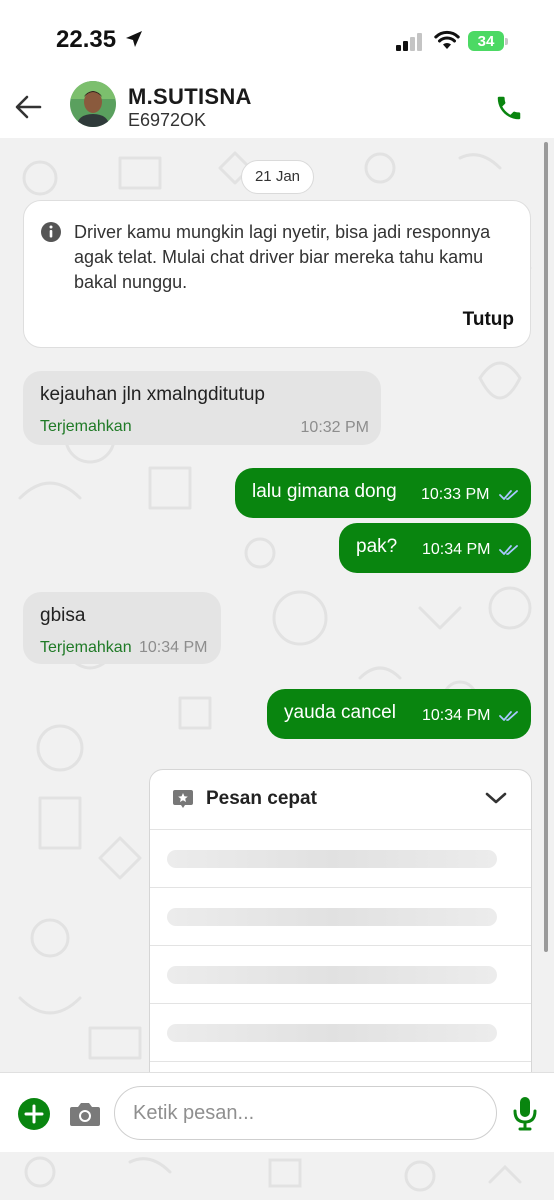 The width and height of the screenshot is (554, 1200). I want to click on message-time: 10:32 PM, so click(334, 427).